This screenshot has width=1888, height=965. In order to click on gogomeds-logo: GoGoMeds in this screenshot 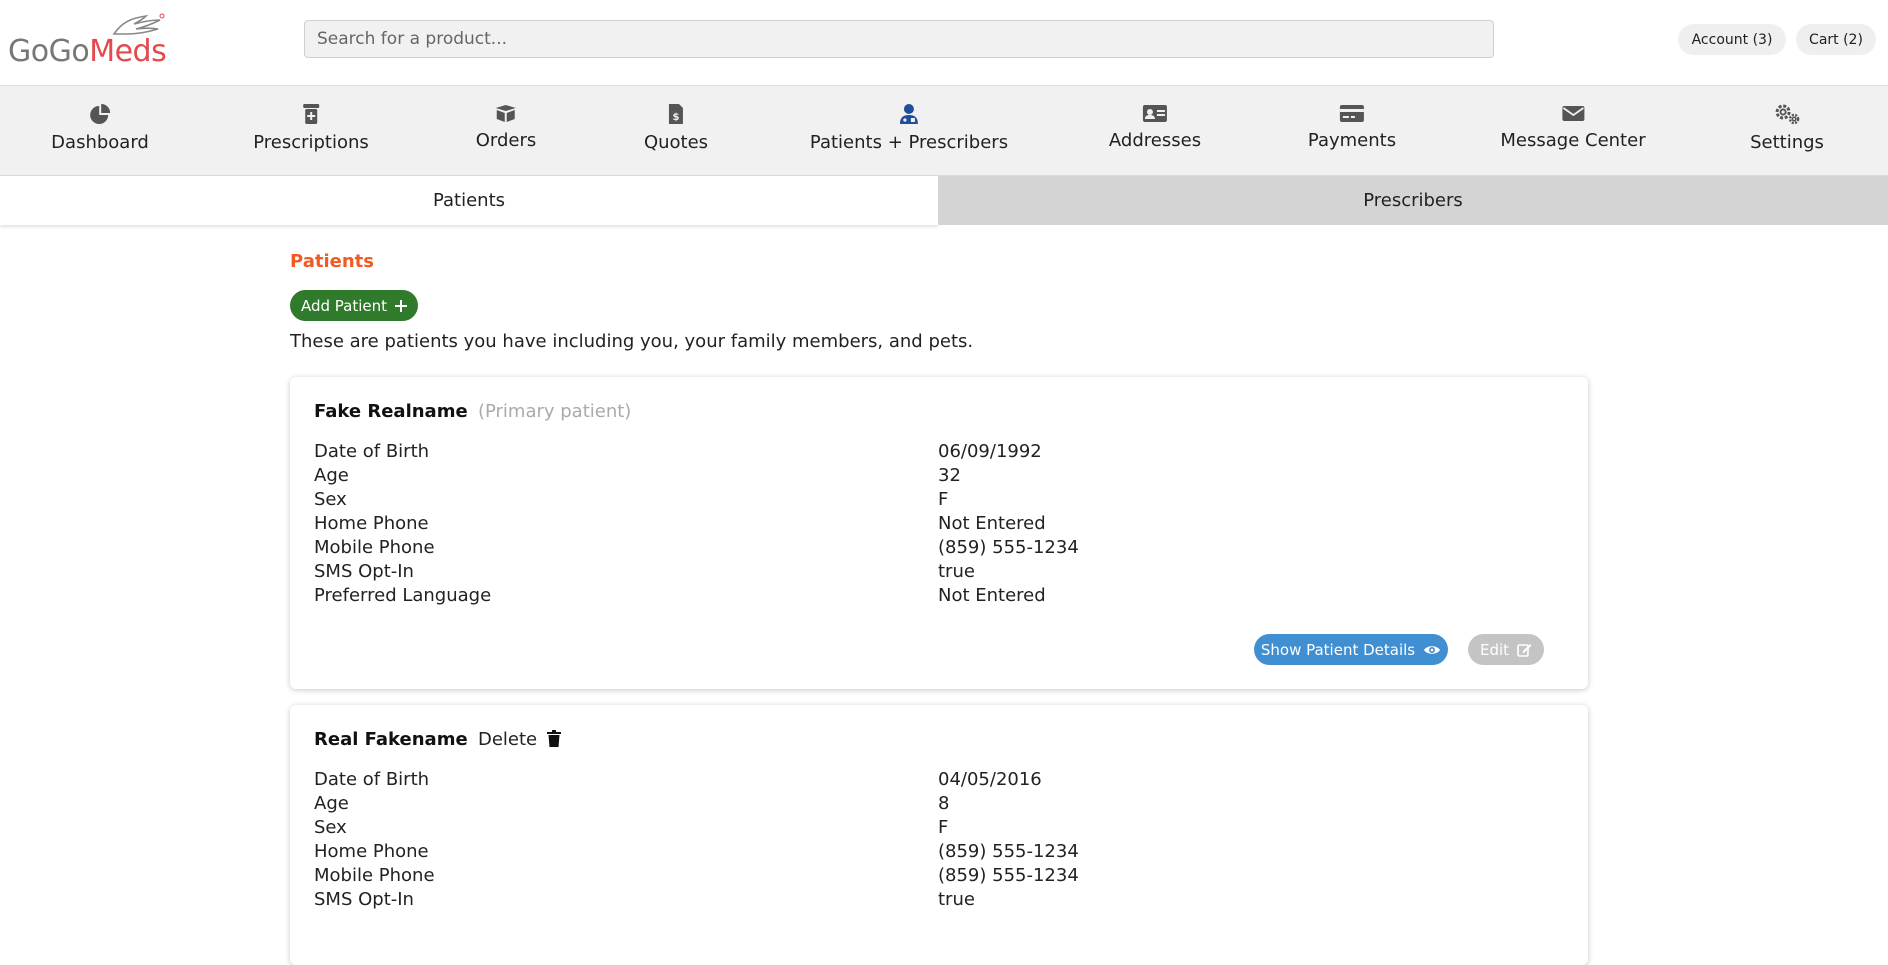, I will do `click(88, 42)`.